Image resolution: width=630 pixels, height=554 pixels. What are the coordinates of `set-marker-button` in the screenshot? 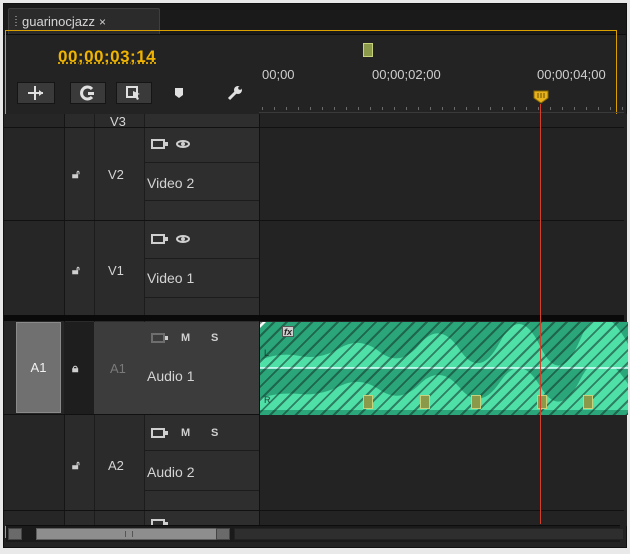 It's located at (179, 93).